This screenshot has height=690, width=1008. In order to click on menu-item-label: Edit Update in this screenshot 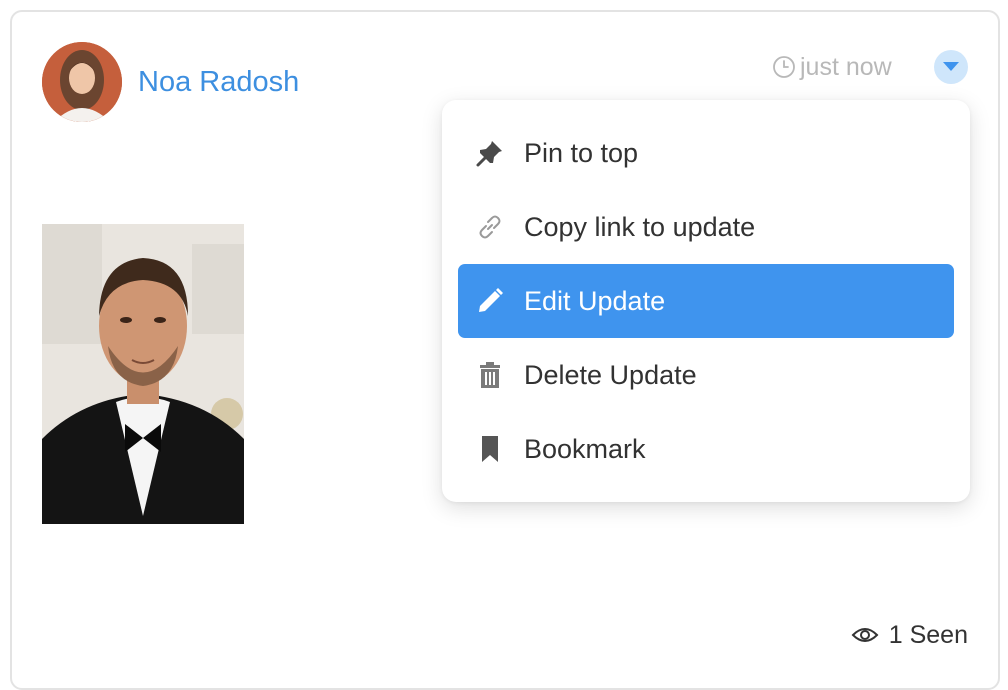, I will do `click(595, 300)`.